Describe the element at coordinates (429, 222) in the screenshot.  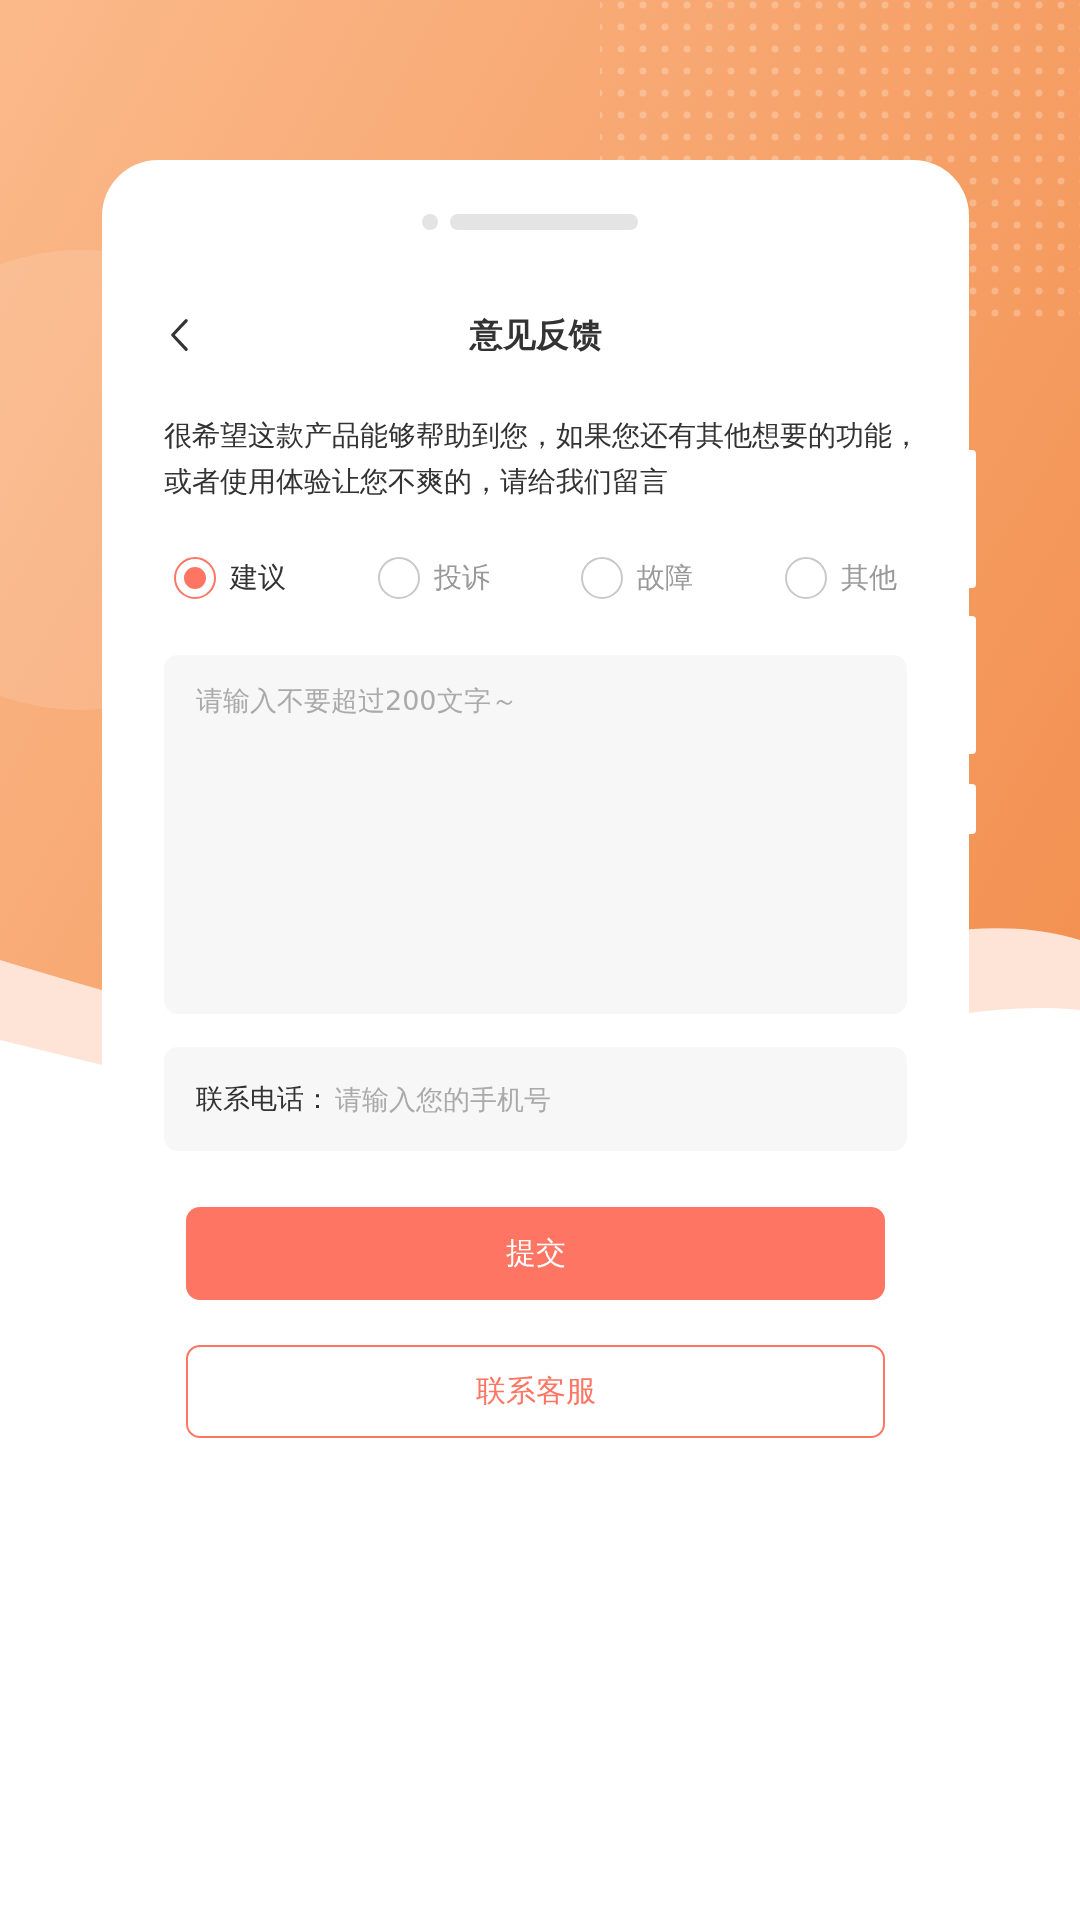
I see `camera-dot` at that location.